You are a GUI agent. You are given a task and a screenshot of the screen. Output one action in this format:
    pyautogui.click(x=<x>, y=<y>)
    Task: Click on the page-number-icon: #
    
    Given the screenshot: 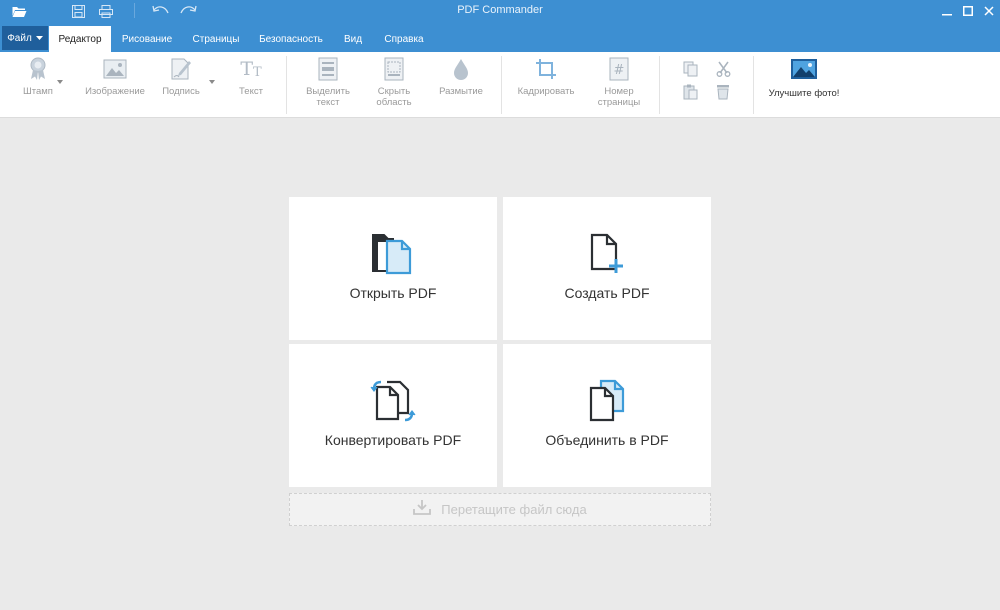 What is the action you would take?
    pyautogui.click(x=619, y=69)
    